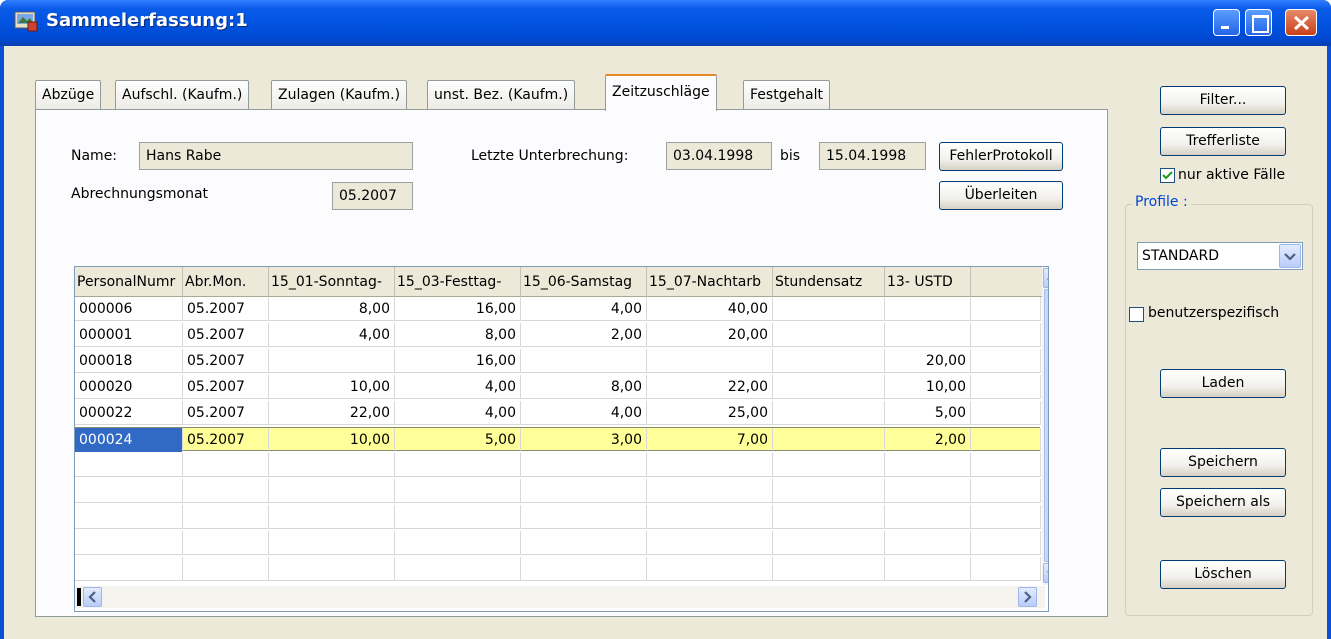  What do you see at coordinates (1167, 175) in the screenshot?
I see `nur-aktive-checkbox` at bounding box center [1167, 175].